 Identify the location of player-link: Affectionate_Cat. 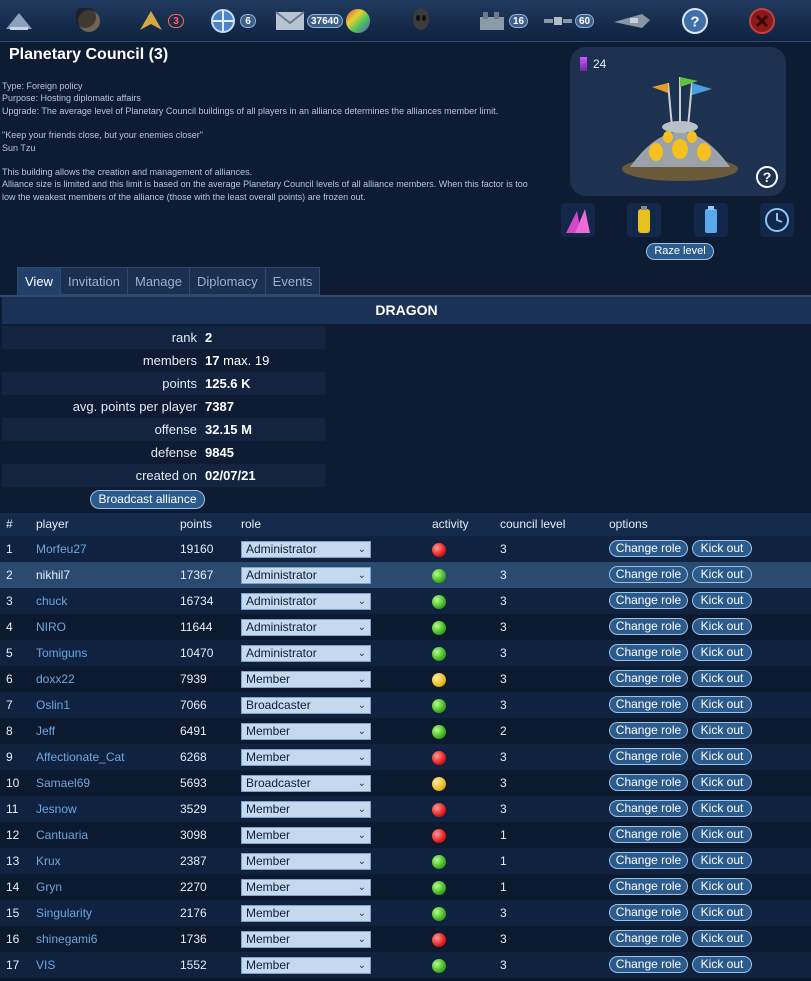
(80, 757).